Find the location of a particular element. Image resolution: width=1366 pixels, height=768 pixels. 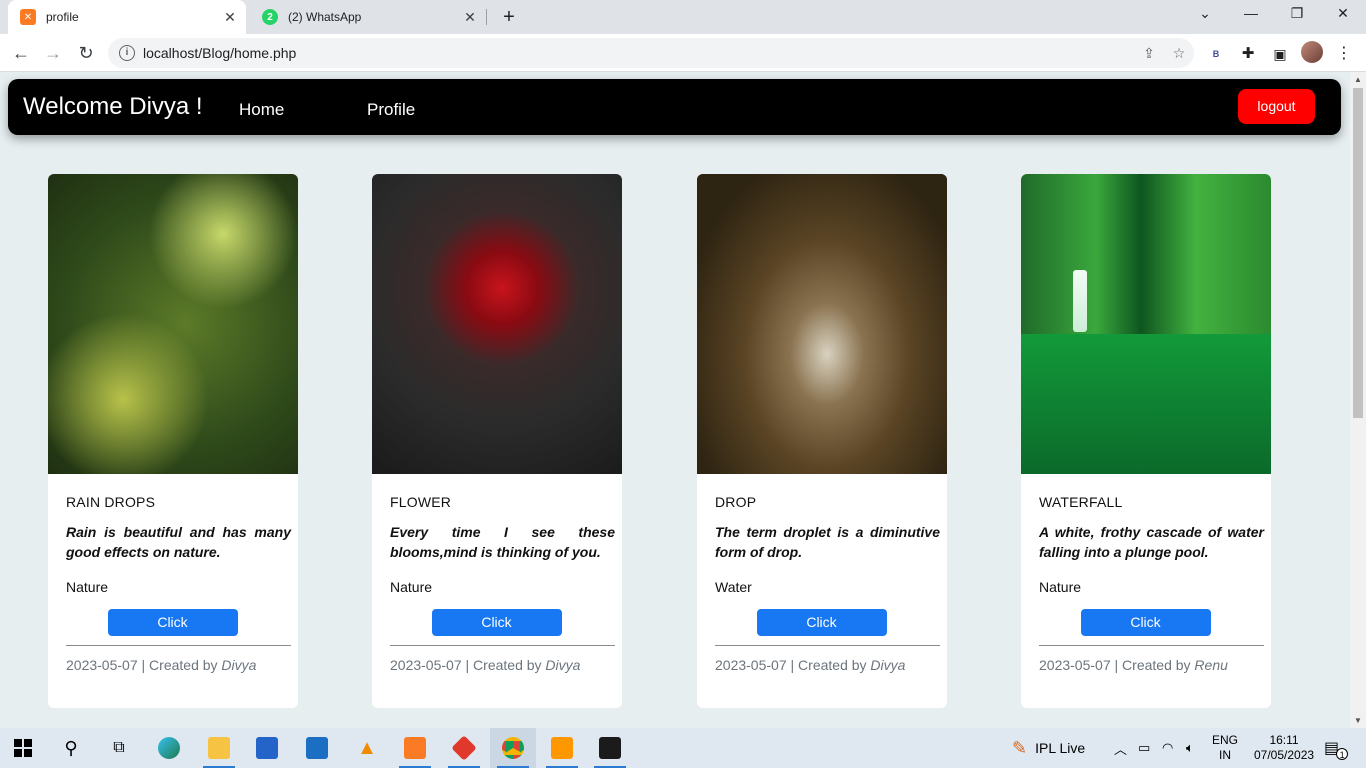

extensions-puzzle-icon: ✚ is located at coordinates (1248, 54).